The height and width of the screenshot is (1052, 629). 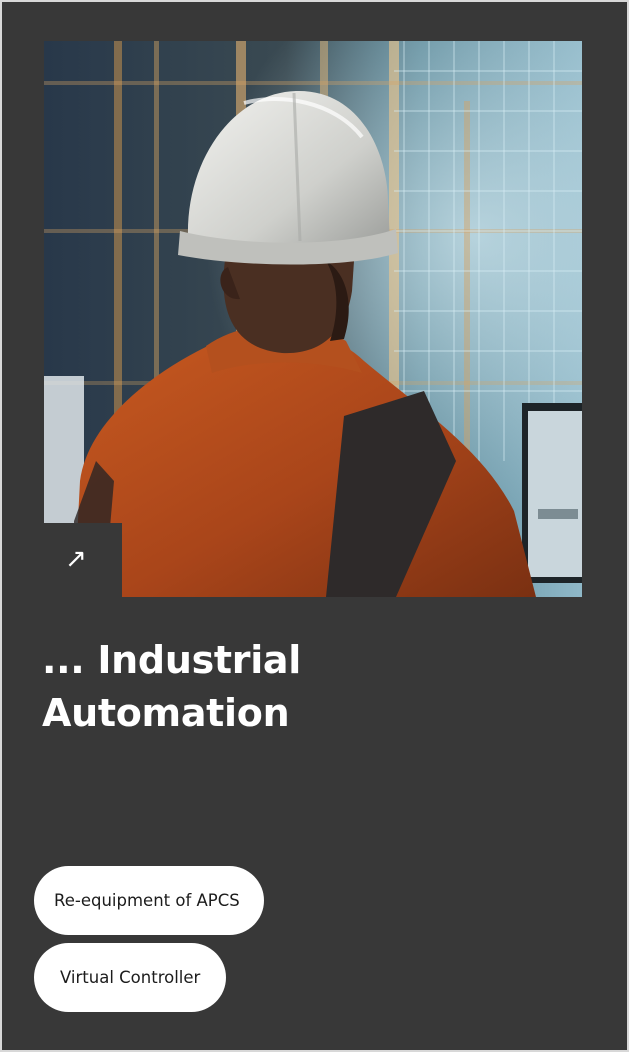 I want to click on open-link-button: ↗, so click(x=83, y=560).